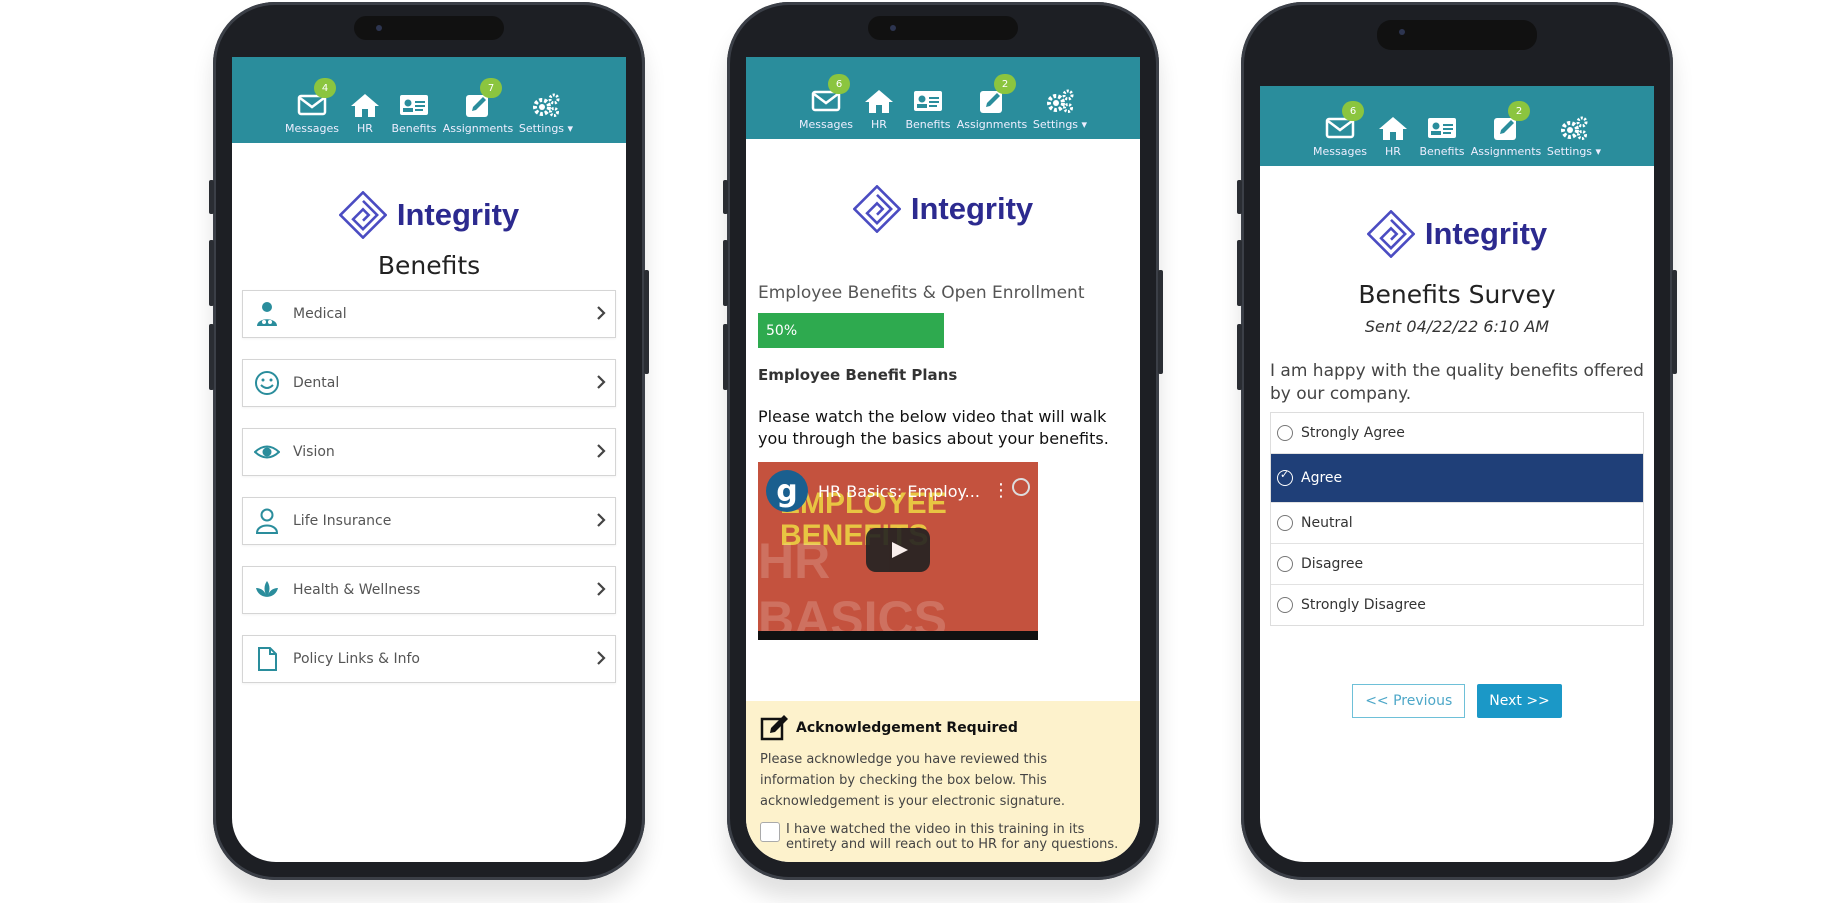 Image resolution: width=1848 pixels, height=903 pixels. I want to click on list-item-medical: Medical, so click(429, 314).